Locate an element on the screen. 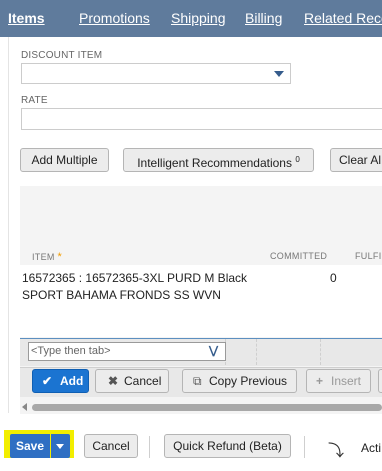  tab-related-records: Related Reco is located at coordinates (343, 18).